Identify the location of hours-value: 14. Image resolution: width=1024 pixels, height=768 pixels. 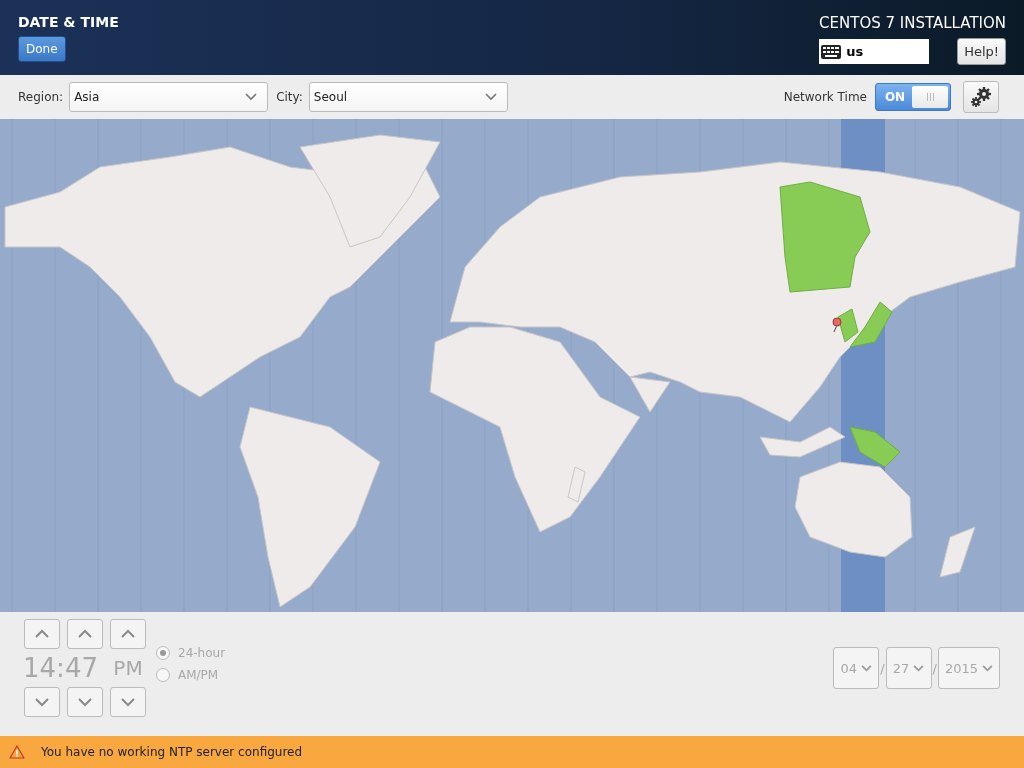
(40, 668).